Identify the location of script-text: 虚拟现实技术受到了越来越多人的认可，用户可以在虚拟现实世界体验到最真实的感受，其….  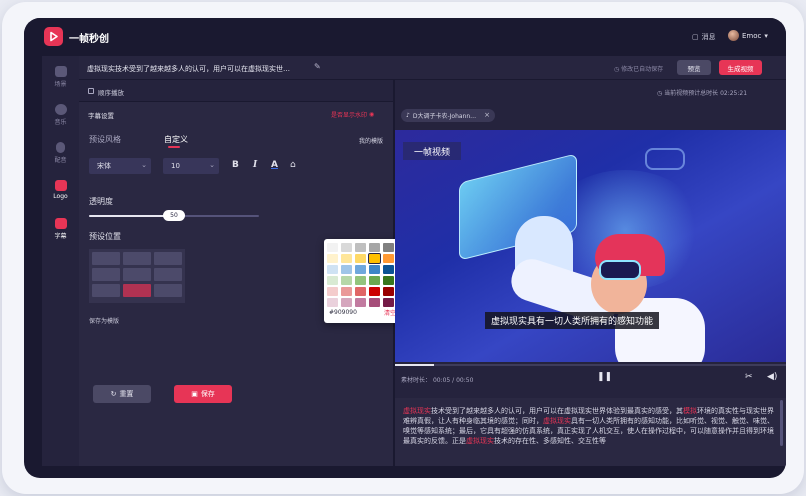
(590, 432).